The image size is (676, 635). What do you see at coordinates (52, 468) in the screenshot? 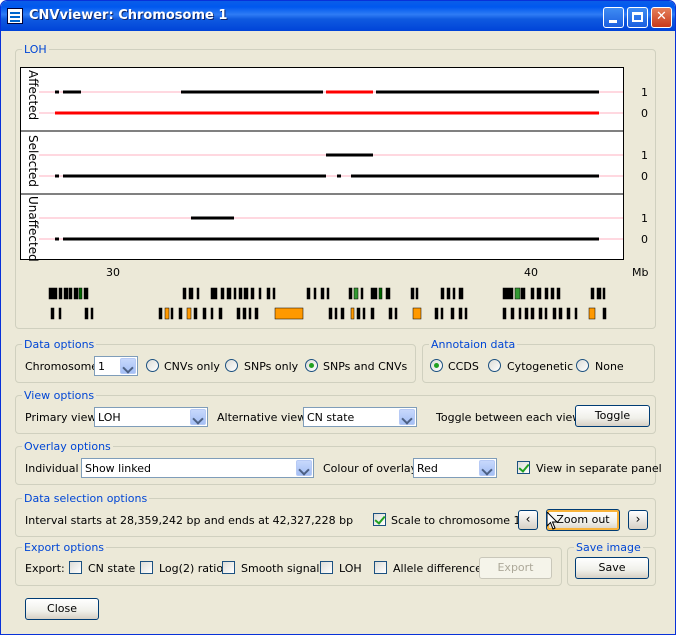
I see `individual-label: Individual` at bounding box center [52, 468].